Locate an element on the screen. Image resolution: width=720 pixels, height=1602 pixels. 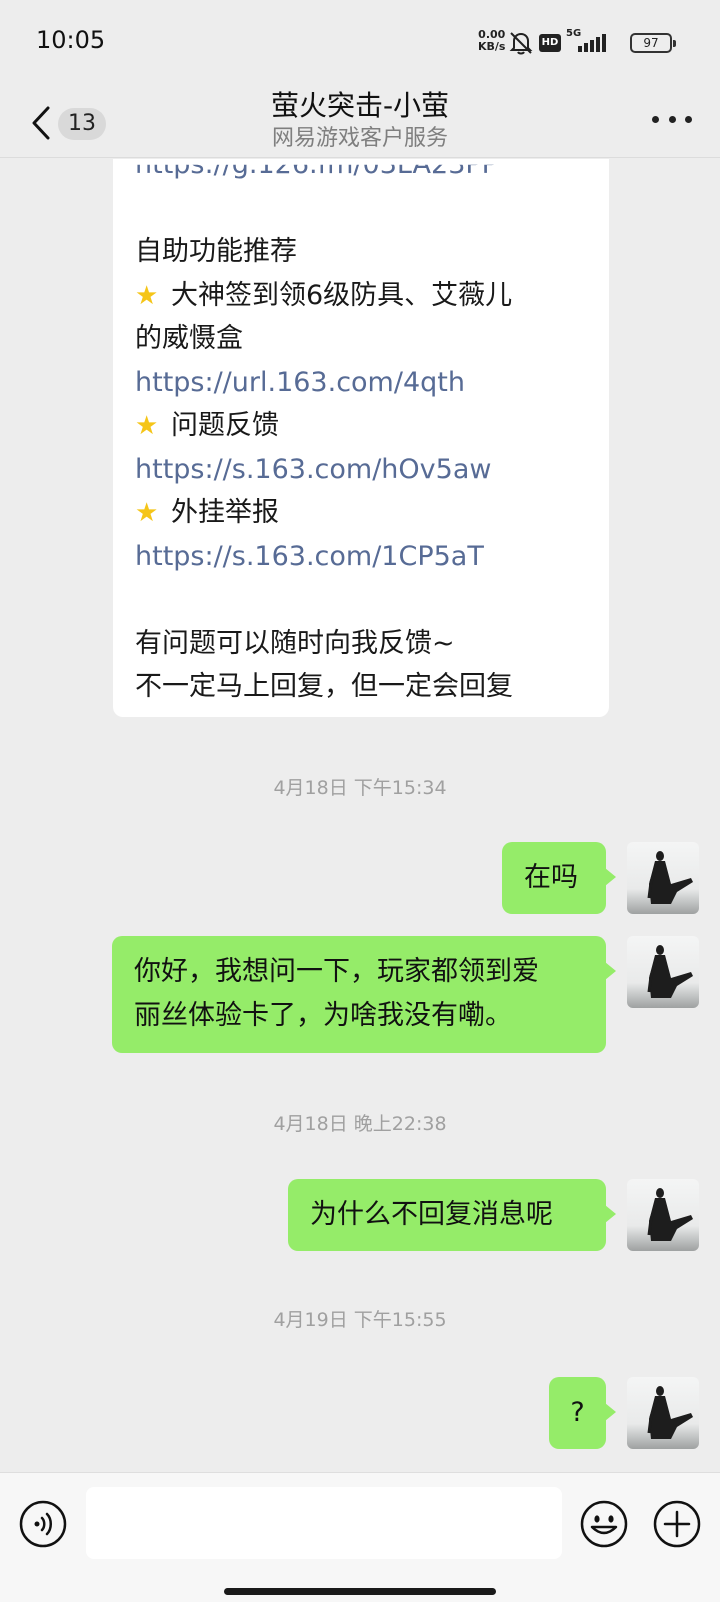
outgoing-message-bubble: 在吗 is located at coordinates (559, 878).